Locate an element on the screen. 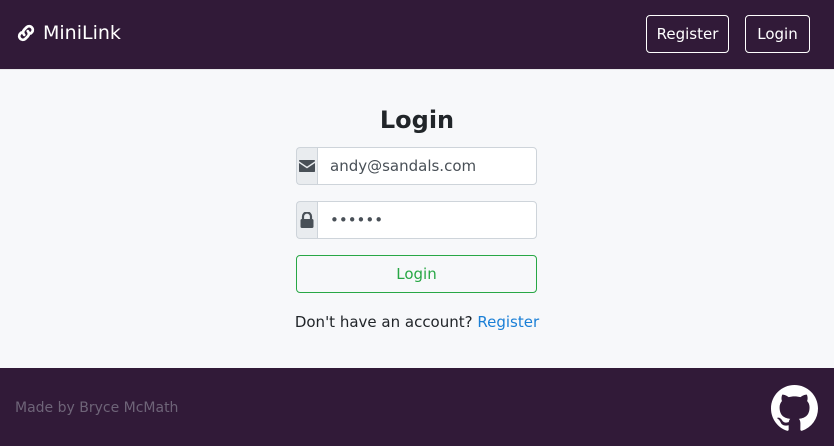 This screenshot has height=446, width=834. lock-icon is located at coordinates (307, 220).